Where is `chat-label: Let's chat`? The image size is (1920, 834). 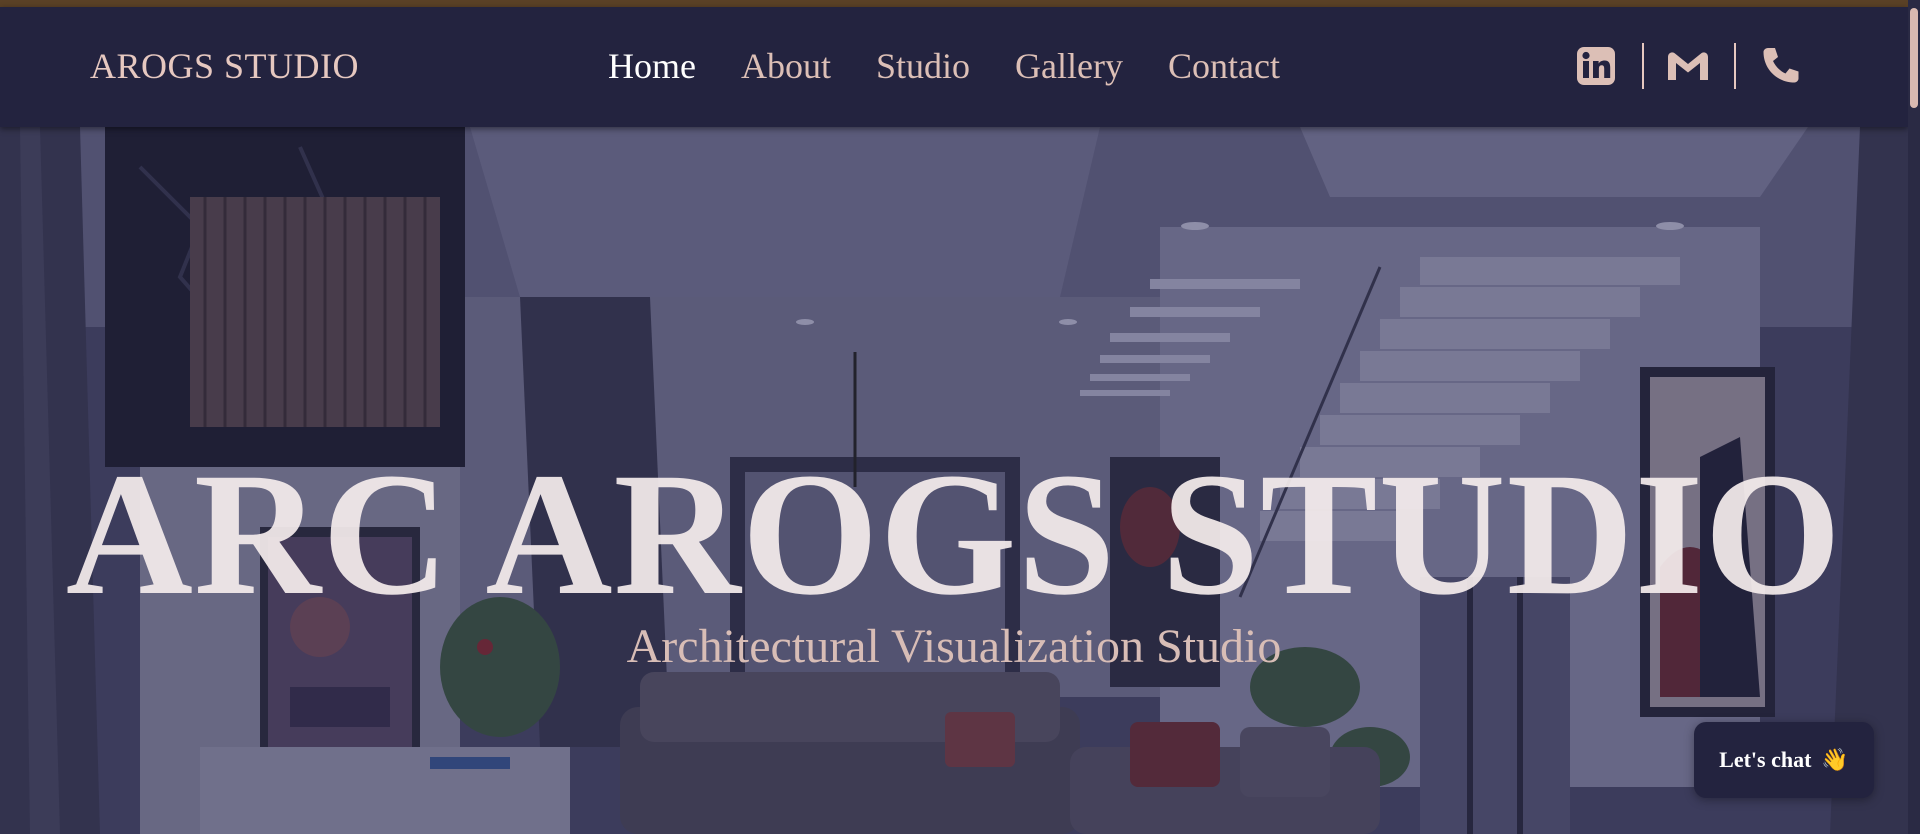 chat-label: Let's chat is located at coordinates (1765, 759).